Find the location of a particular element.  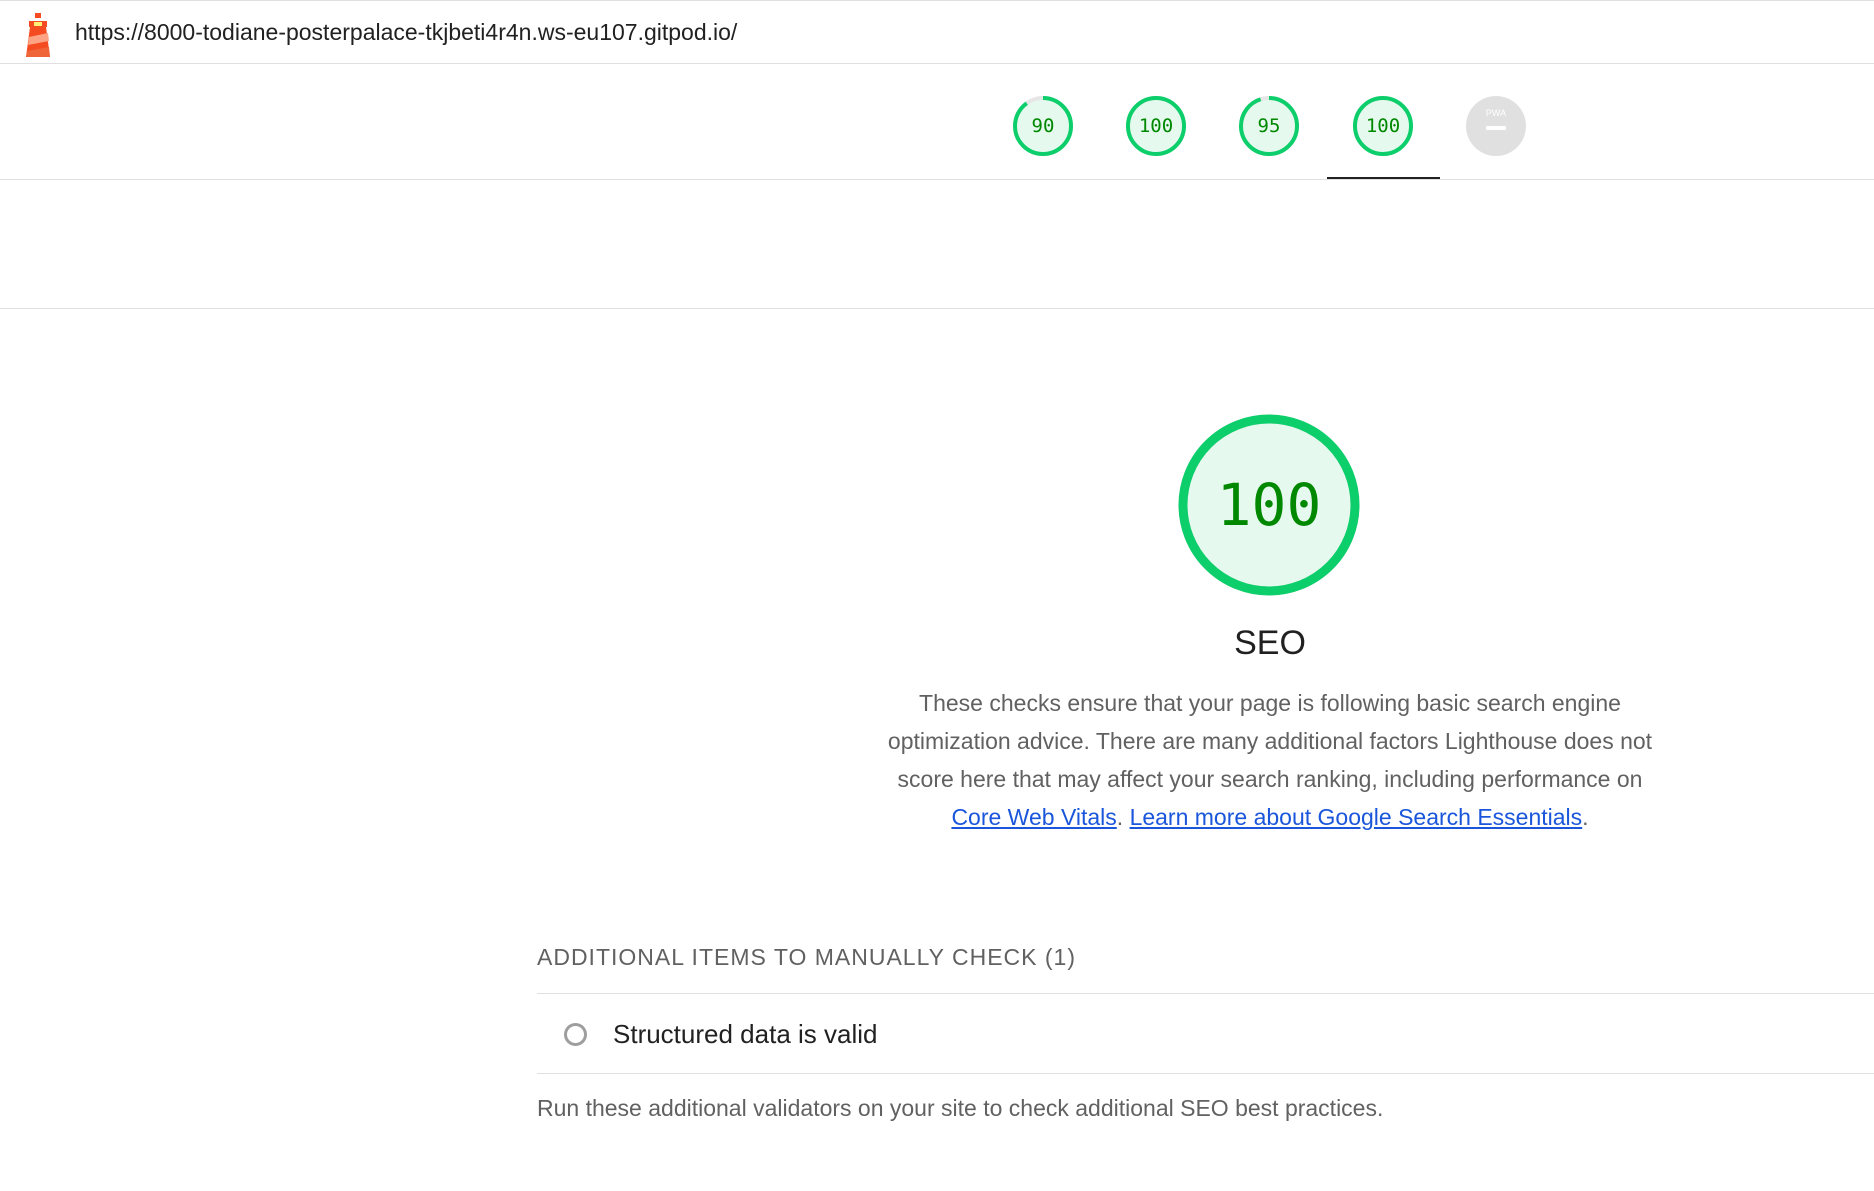

gauge-performance: 90 is located at coordinates (1043, 126).